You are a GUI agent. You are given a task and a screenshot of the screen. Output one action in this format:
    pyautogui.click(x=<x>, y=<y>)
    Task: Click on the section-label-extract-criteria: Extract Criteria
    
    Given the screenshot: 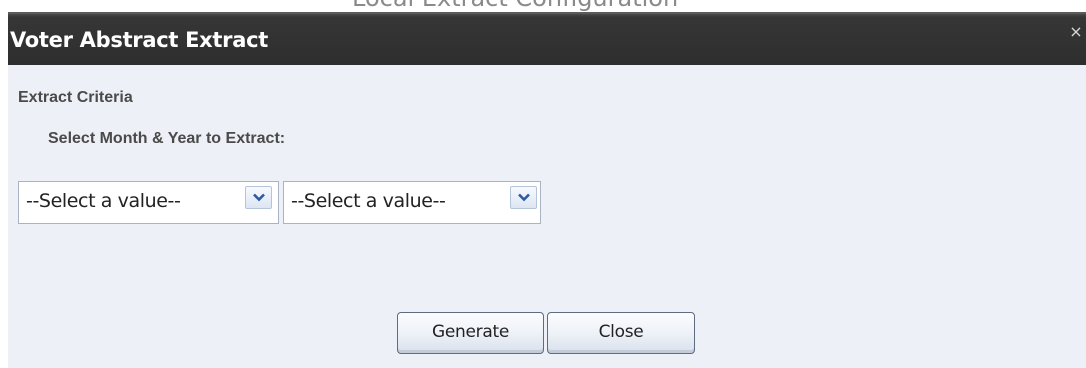 What is the action you would take?
    pyautogui.click(x=75, y=97)
    